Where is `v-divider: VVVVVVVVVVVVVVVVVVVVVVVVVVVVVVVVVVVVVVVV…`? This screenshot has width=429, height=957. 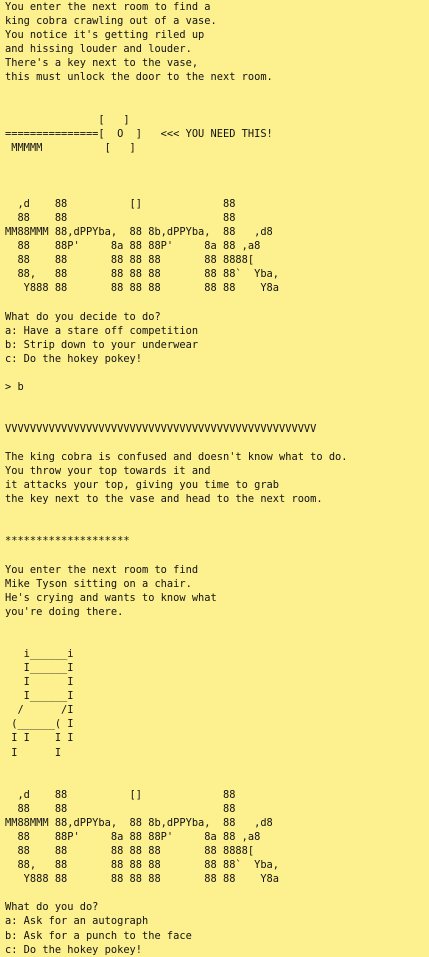
v-divider: VVVVVVVVVVVVVVVVVVVVVVVVVVVVVVVVVVVVVVVV… is located at coordinates (161, 428).